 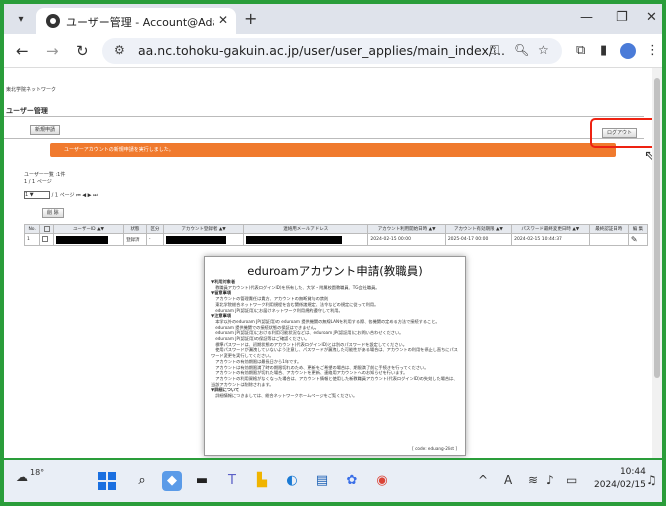 I want to click on col-start: アカウント利用開始日時 ▲▼, so click(x=406, y=229).